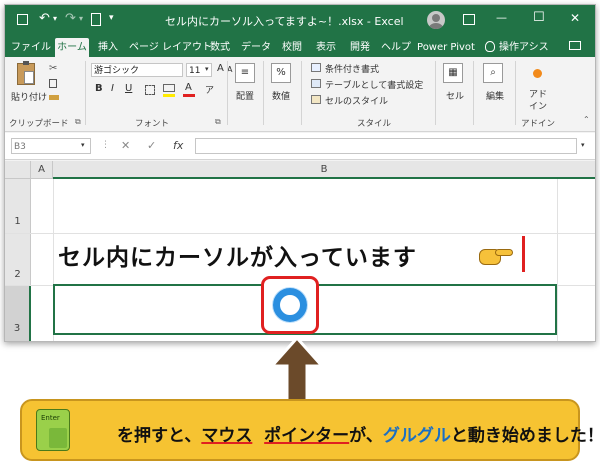 The width and height of the screenshot is (600, 475). What do you see at coordinates (245, 73) in the screenshot?
I see `alignment-icon: ≡` at bounding box center [245, 73].